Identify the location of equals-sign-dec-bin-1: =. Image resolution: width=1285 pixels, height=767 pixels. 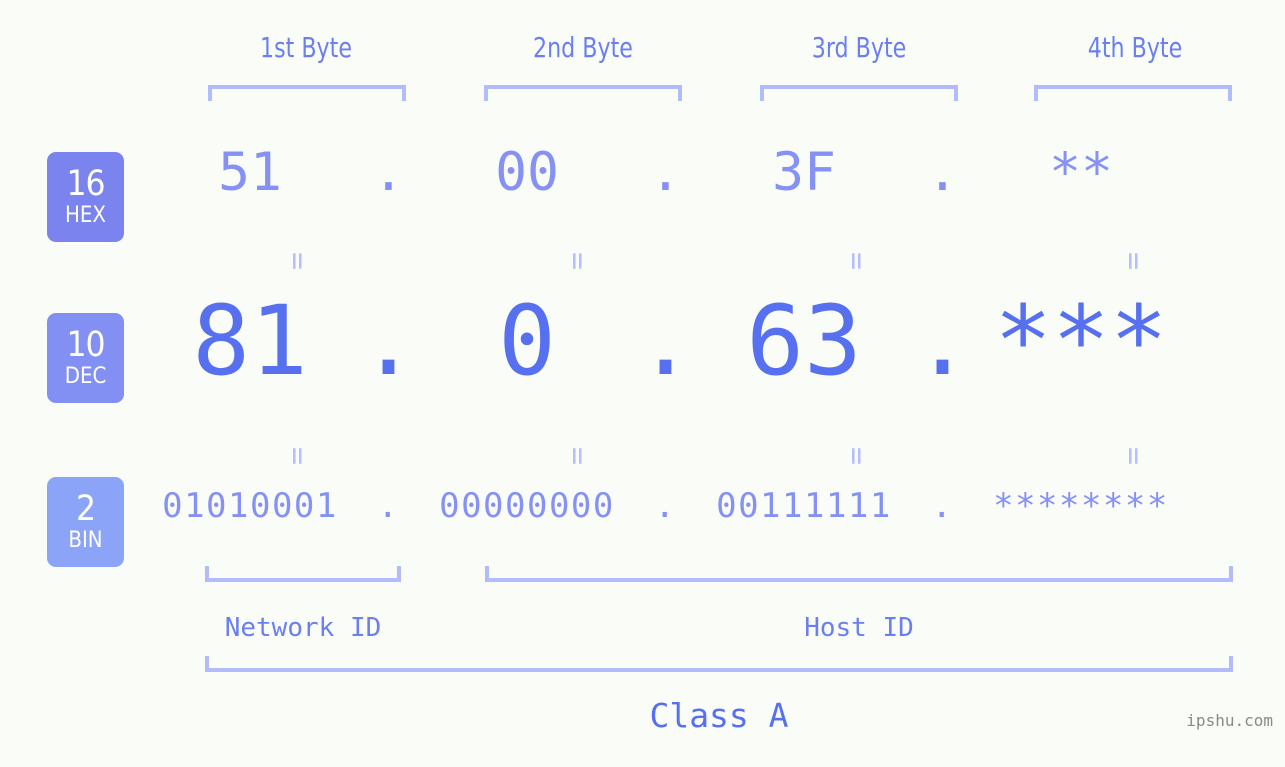
(298, 456).